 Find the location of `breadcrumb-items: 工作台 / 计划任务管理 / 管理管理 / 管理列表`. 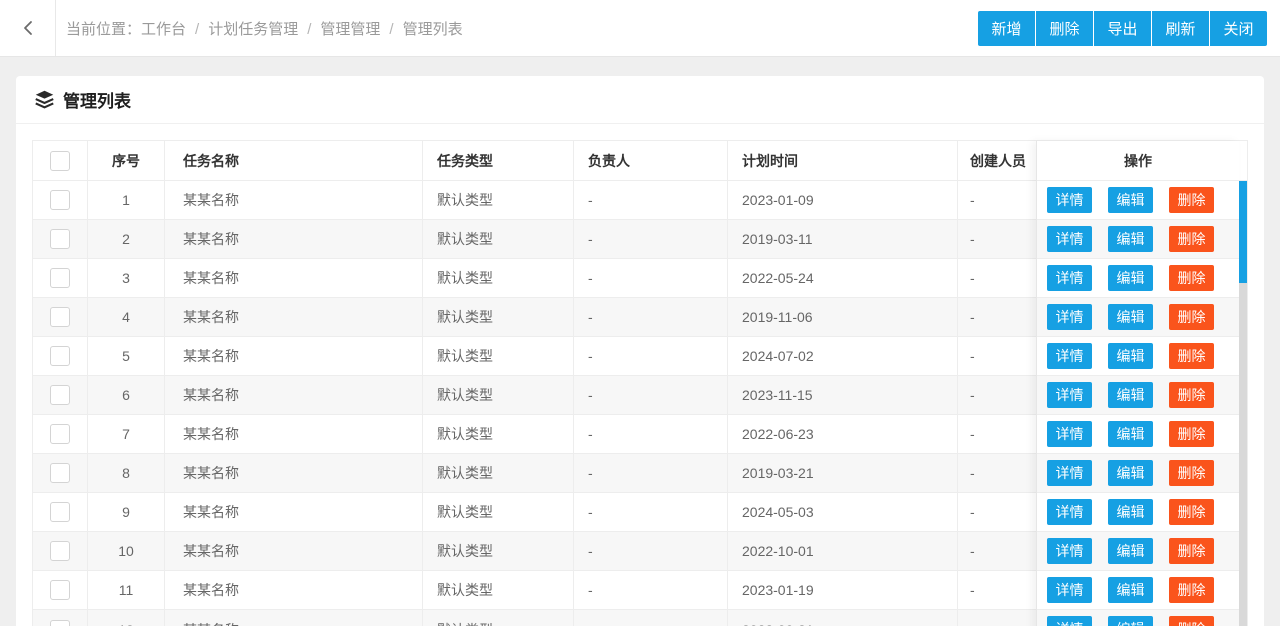

breadcrumb-items: 工作台 / 计划任务管理 / 管理管理 / 管理列表 is located at coordinates (302, 28).